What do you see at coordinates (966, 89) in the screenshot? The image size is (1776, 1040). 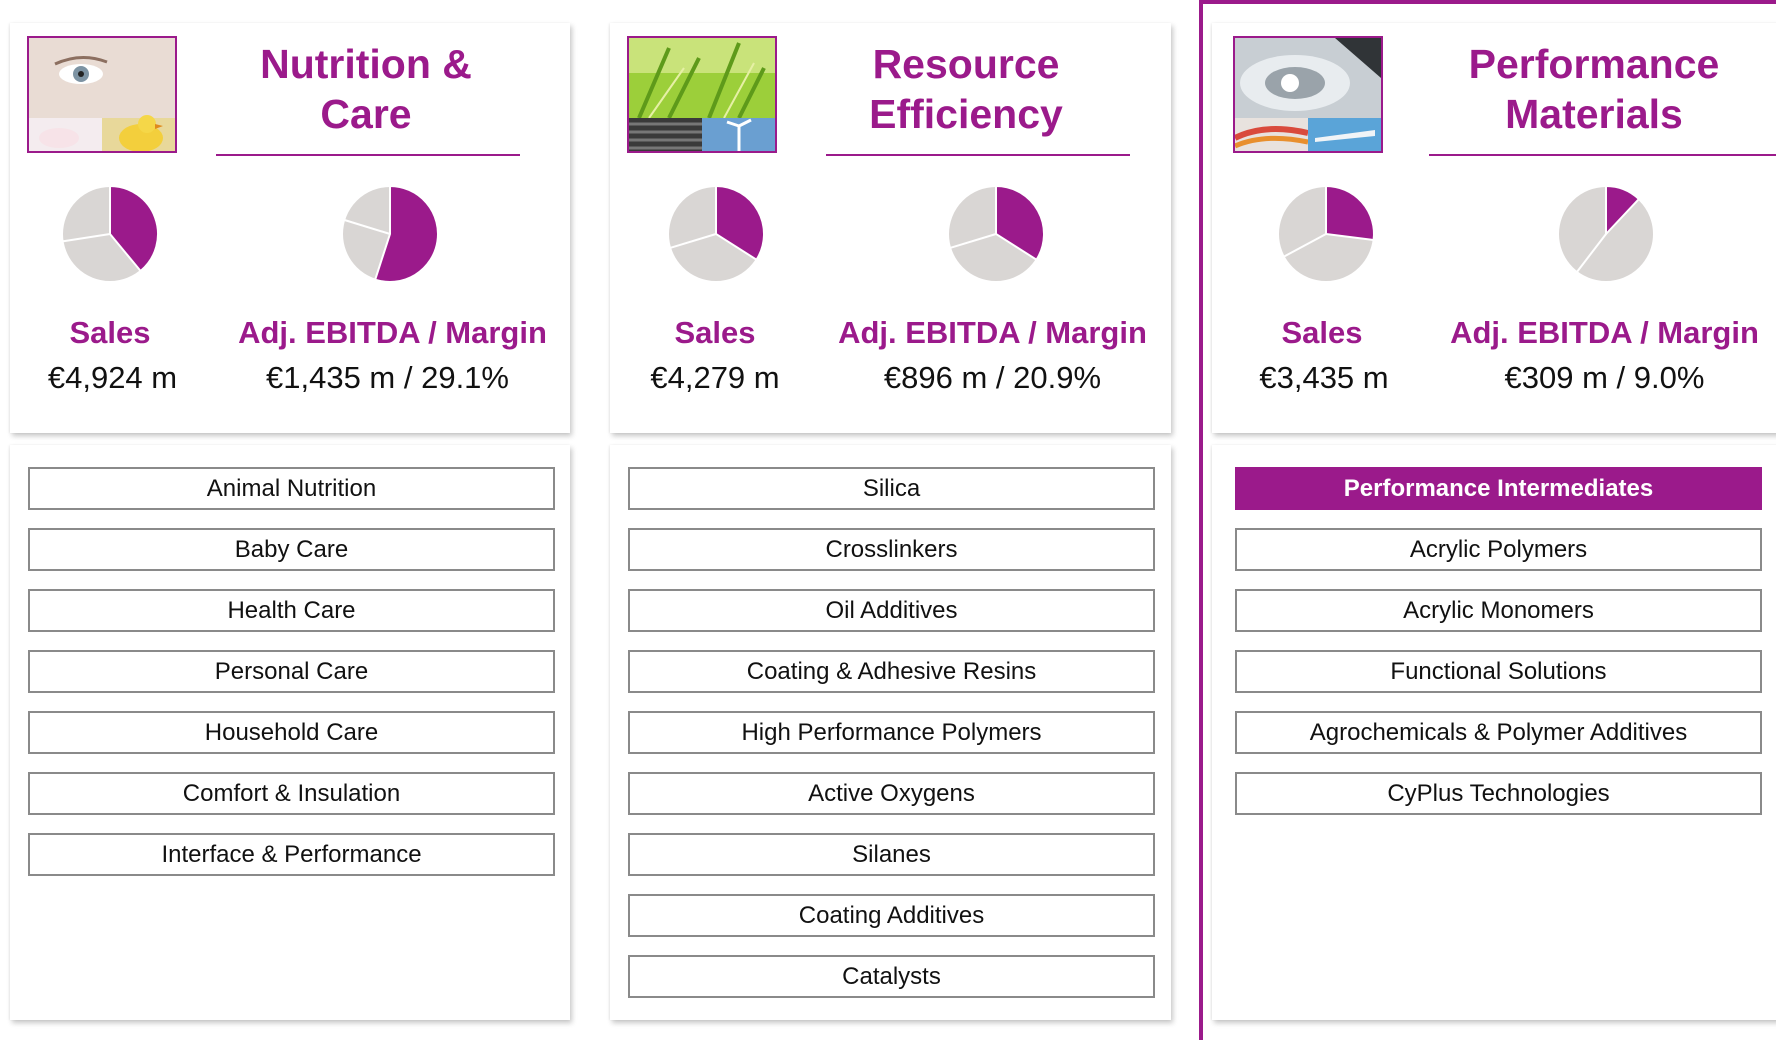 I see `segment-title: Resource Efficiency` at bounding box center [966, 89].